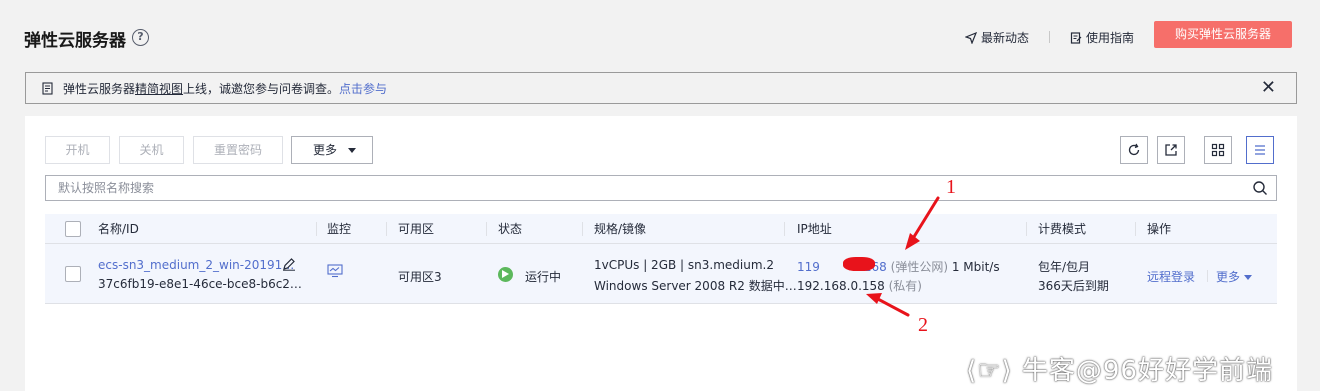 The height and width of the screenshot is (391, 1320). What do you see at coordinates (543, 277) in the screenshot?
I see `status-text: 运行中` at bounding box center [543, 277].